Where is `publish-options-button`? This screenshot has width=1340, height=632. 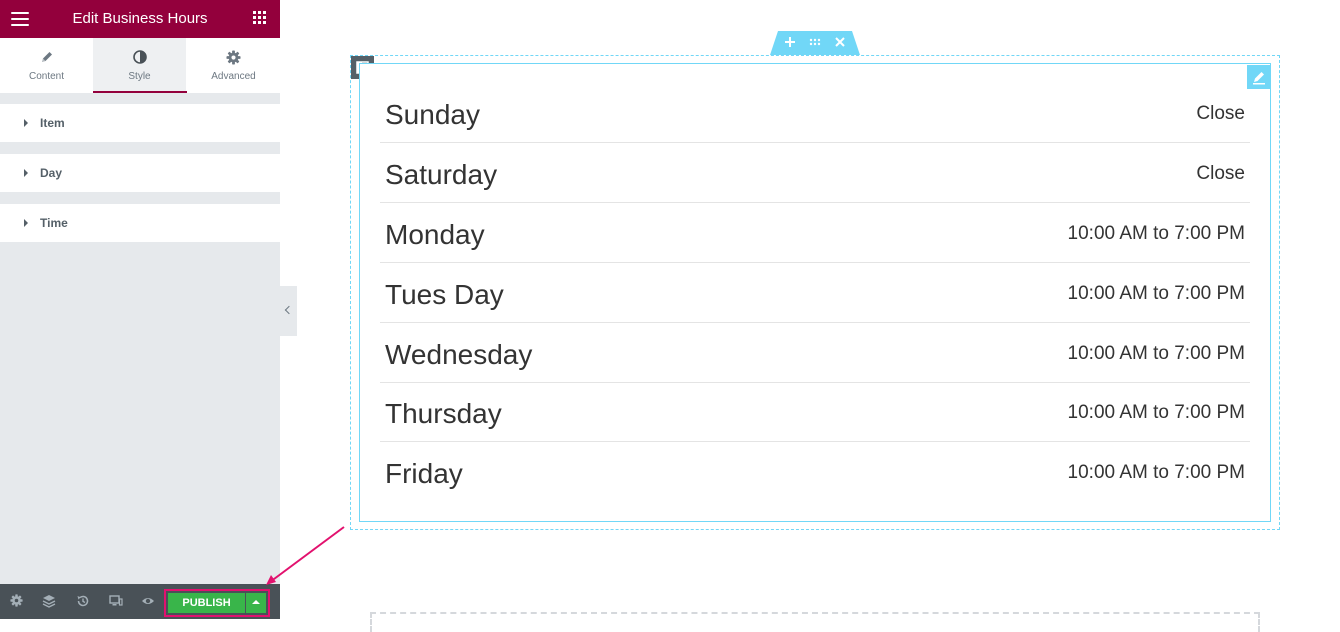
publish-options-button is located at coordinates (256, 603).